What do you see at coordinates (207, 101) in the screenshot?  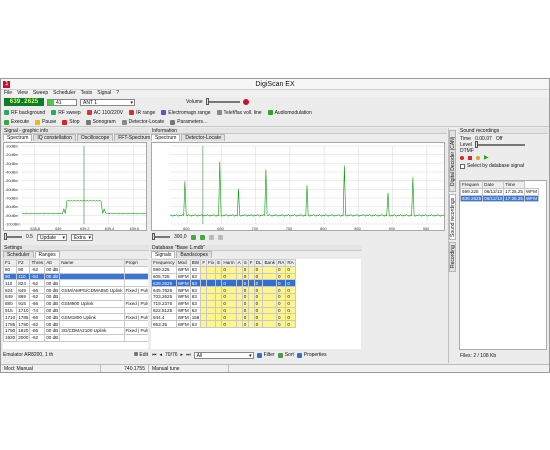 I see `volume-knob` at bounding box center [207, 101].